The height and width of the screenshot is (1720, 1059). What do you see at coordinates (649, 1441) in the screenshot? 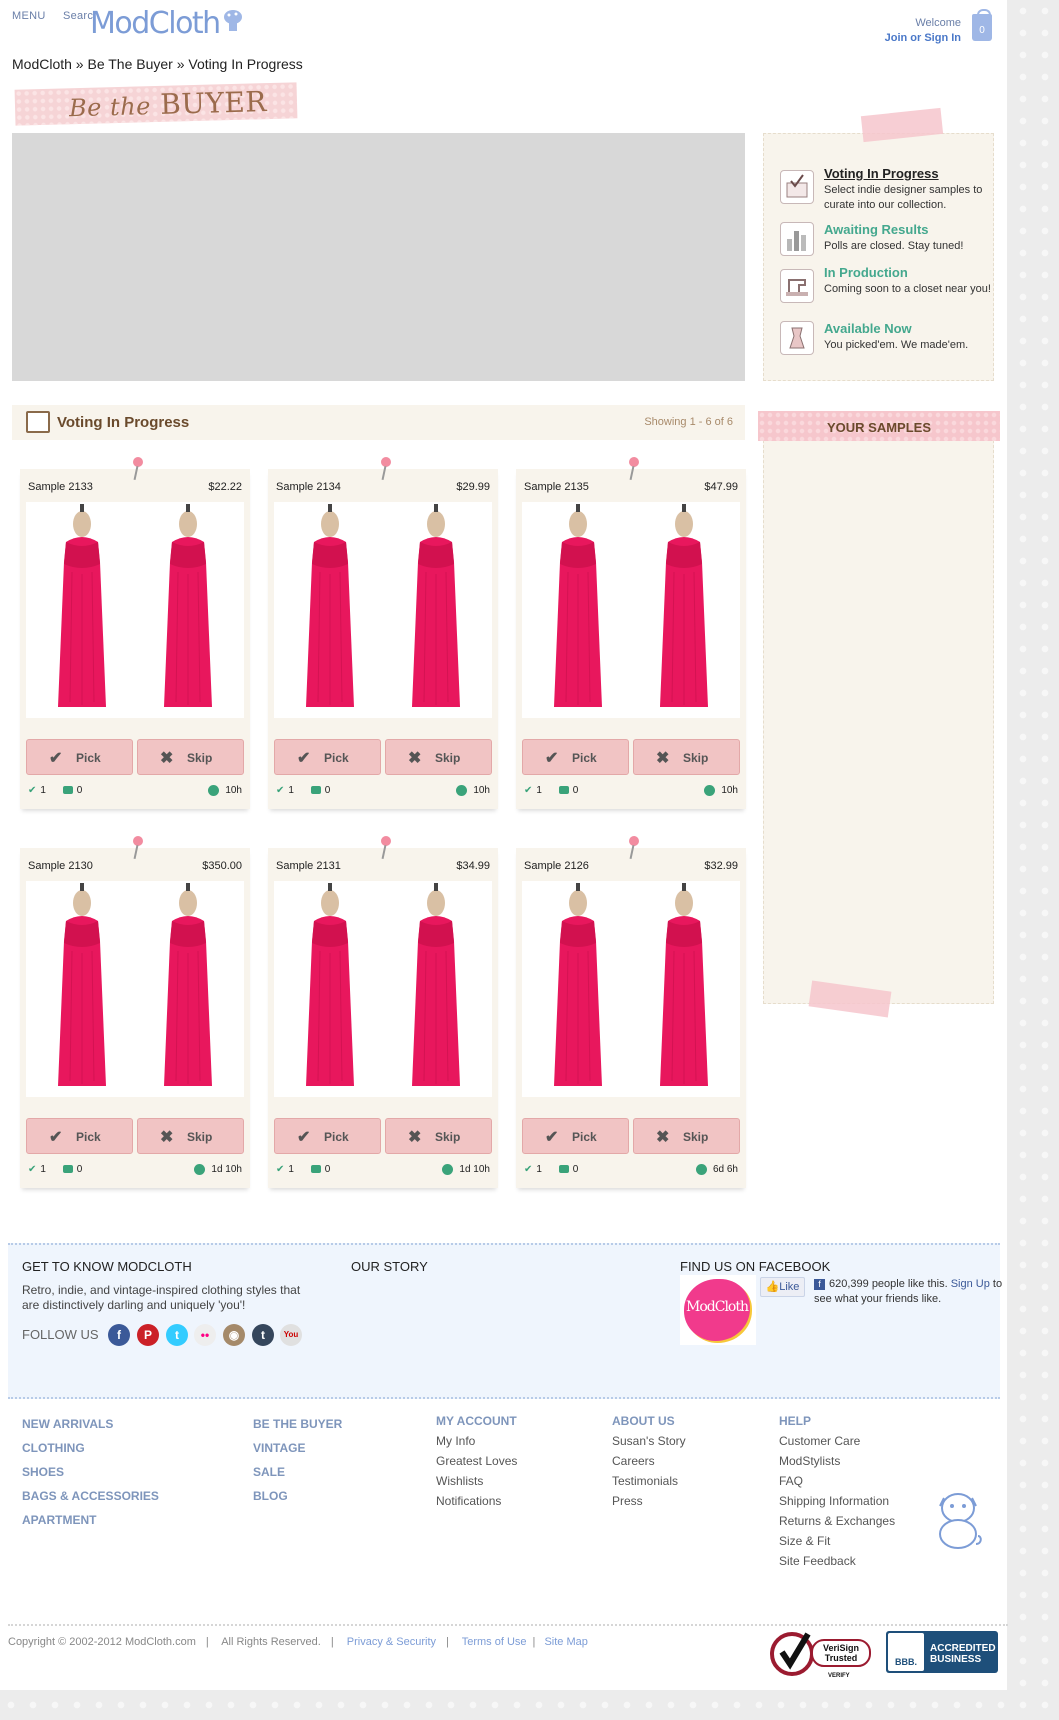
I see `footer-about-link: Susan's Story` at bounding box center [649, 1441].